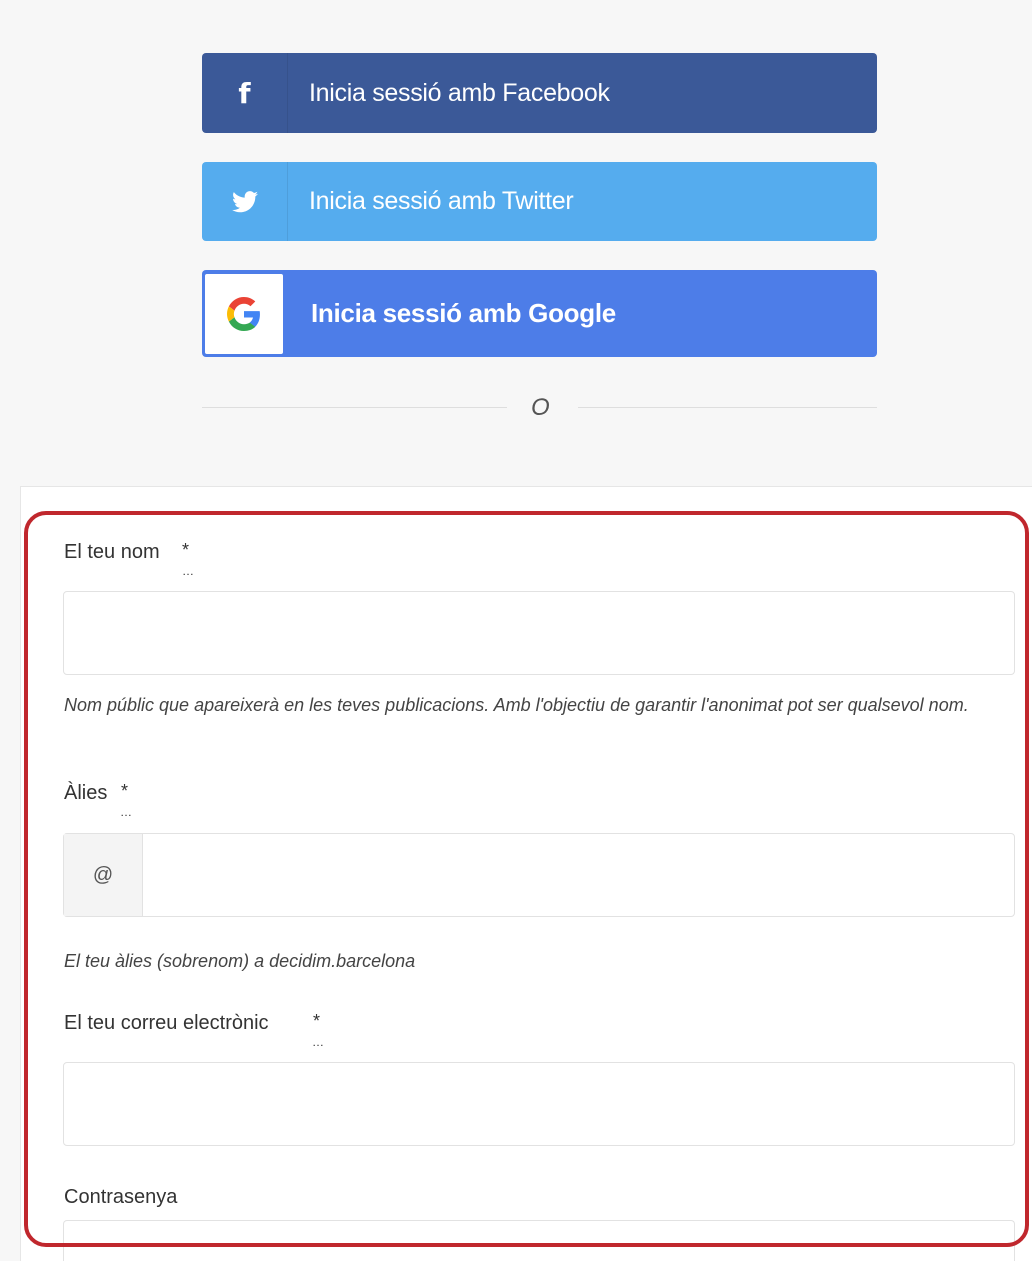  What do you see at coordinates (125, 791) in the screenshot?
I see `alias-required-mark: *` at bounding box center [125, 791].